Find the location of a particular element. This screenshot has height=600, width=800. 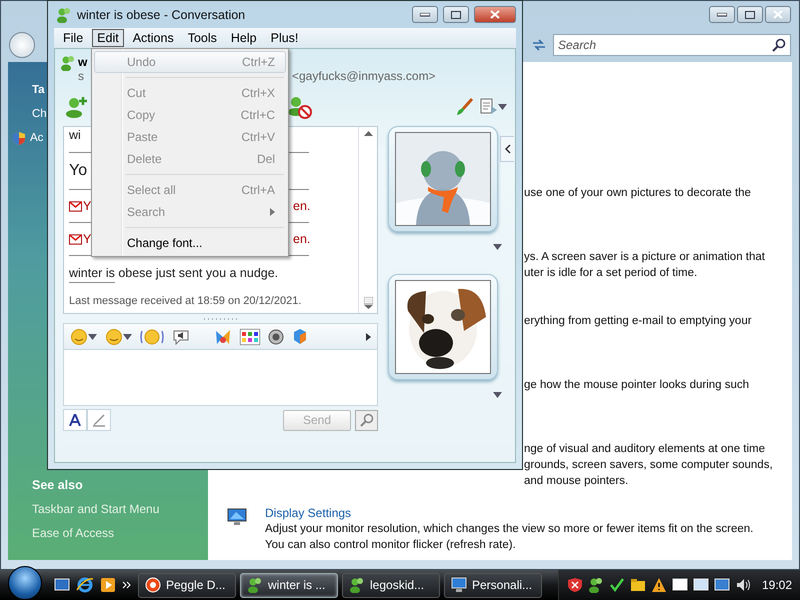

item-description: nge of visual and auditory elements at one time grounds, screen savers, some computer sounds, and mouse pointers. is located at coordinates (648, 465).